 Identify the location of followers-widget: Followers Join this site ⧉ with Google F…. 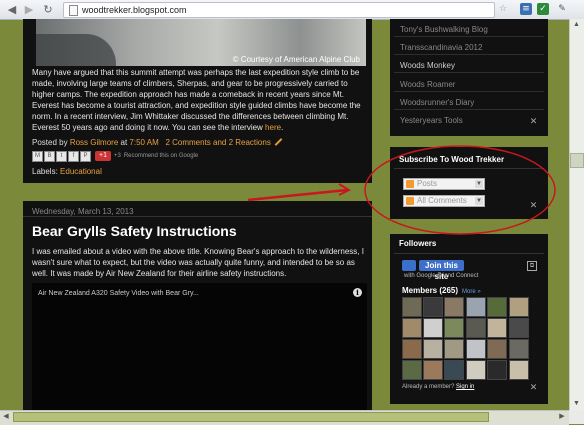
(469, 319).